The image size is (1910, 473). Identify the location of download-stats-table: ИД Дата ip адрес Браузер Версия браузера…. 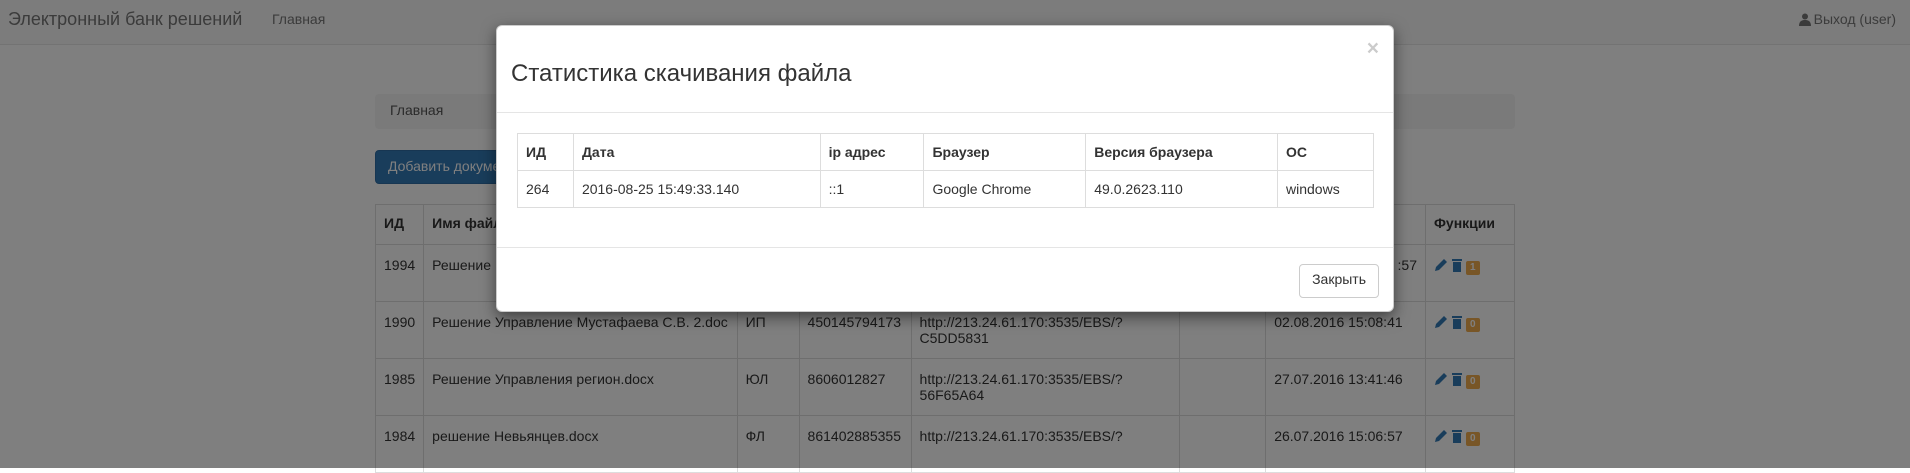
(945, 170).